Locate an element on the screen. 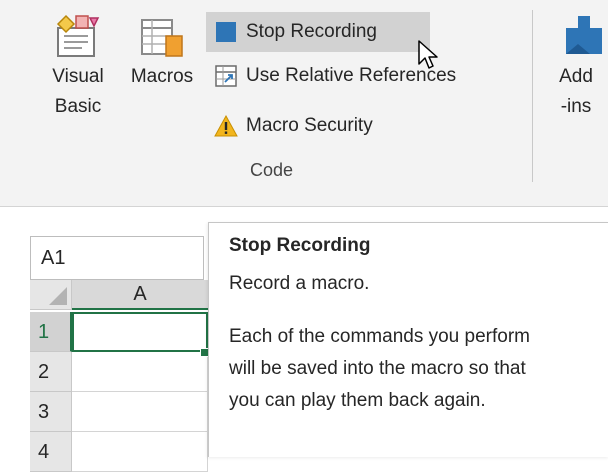 Image resolution: width=608 pixels, height=472 pixels. cell-a3 is located at coordinates (140, 412).